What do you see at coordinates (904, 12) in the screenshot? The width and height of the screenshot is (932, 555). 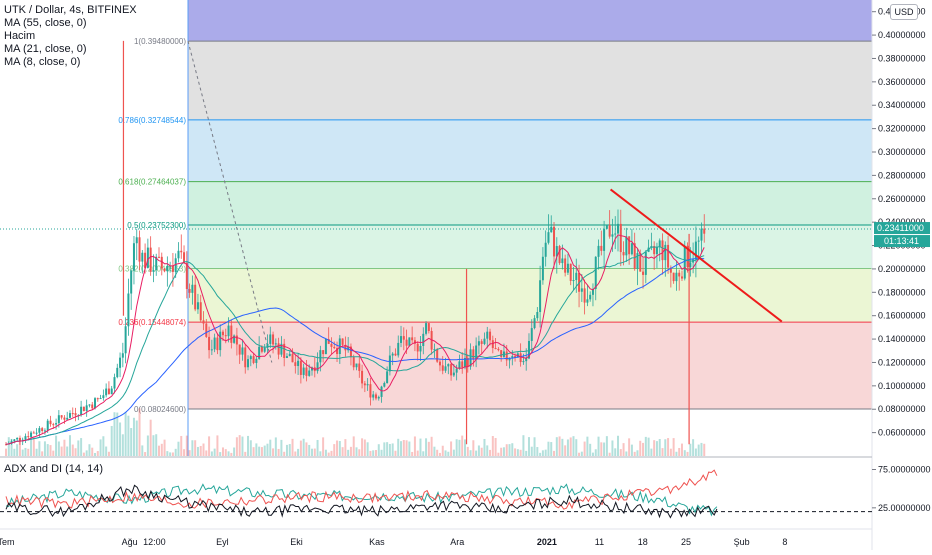 I see `currency-badge: USD` at bounding box center [904, 12].